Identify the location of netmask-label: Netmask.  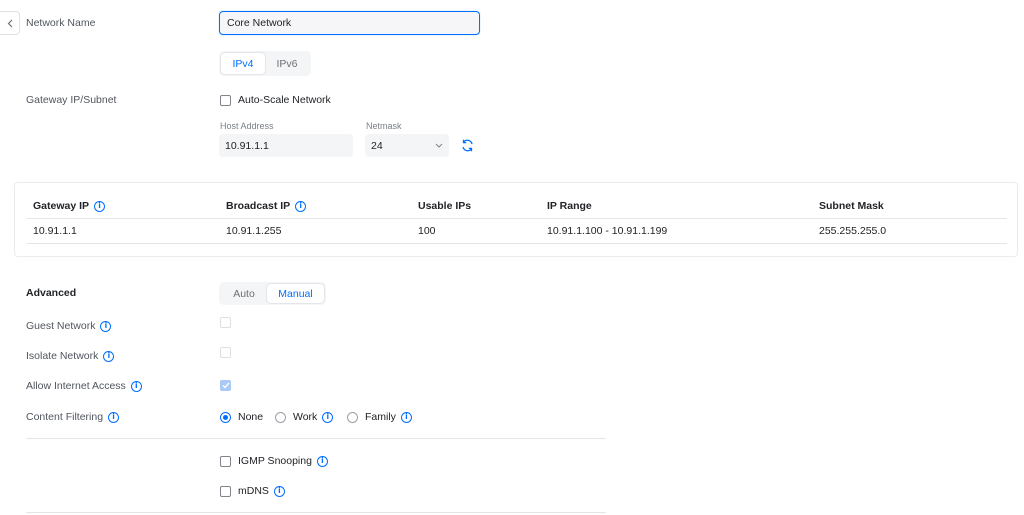
(384, 126).